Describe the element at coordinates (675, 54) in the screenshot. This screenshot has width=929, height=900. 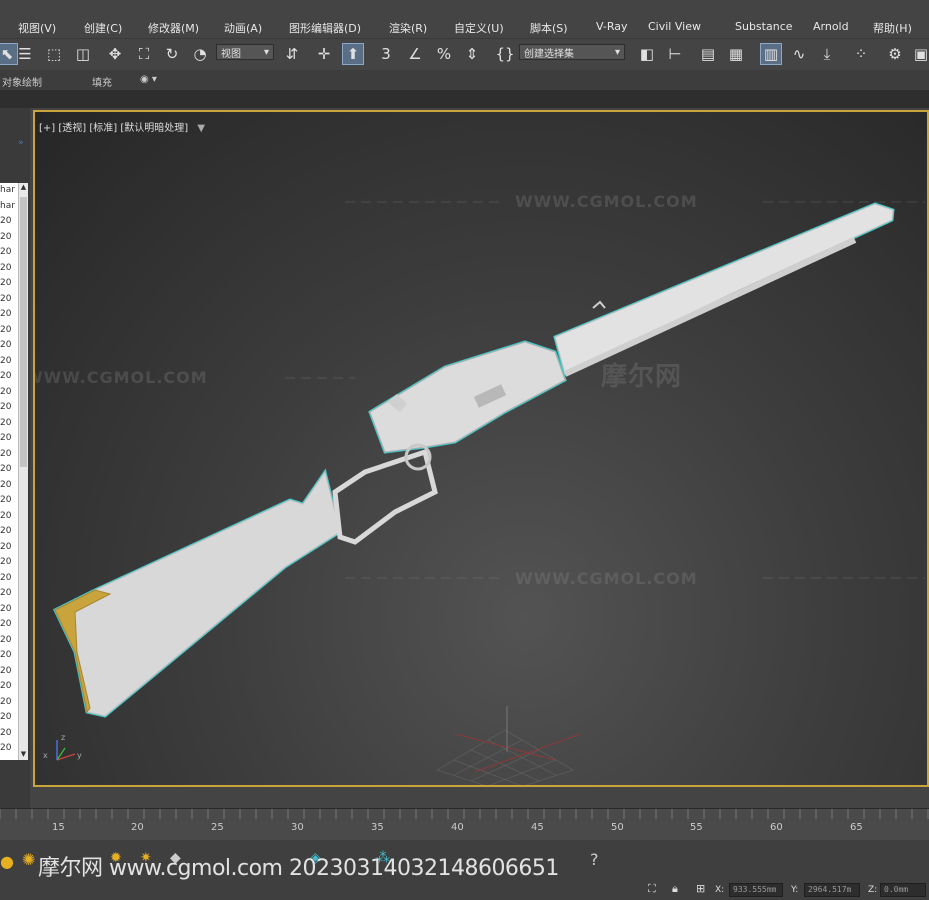
I see `align-icon: ⊢` at that location.